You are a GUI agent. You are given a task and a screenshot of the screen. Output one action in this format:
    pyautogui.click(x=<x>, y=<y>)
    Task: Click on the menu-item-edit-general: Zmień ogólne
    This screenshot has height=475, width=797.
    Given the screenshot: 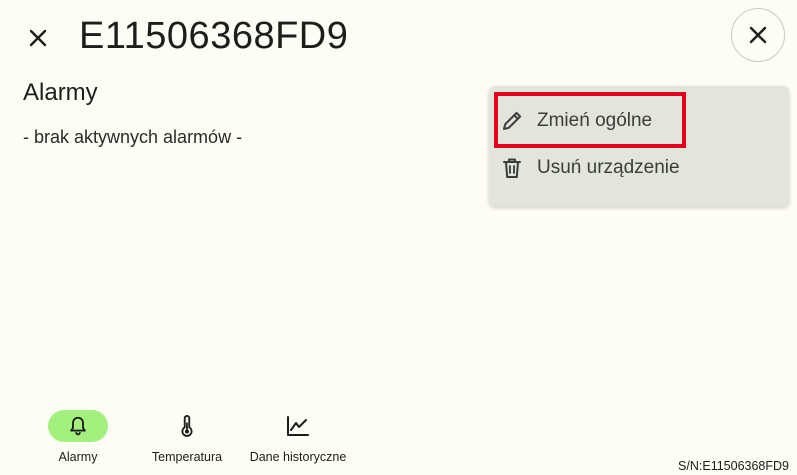 What is the action you would take?
    pyautogui.click(x=639, y=121)
    